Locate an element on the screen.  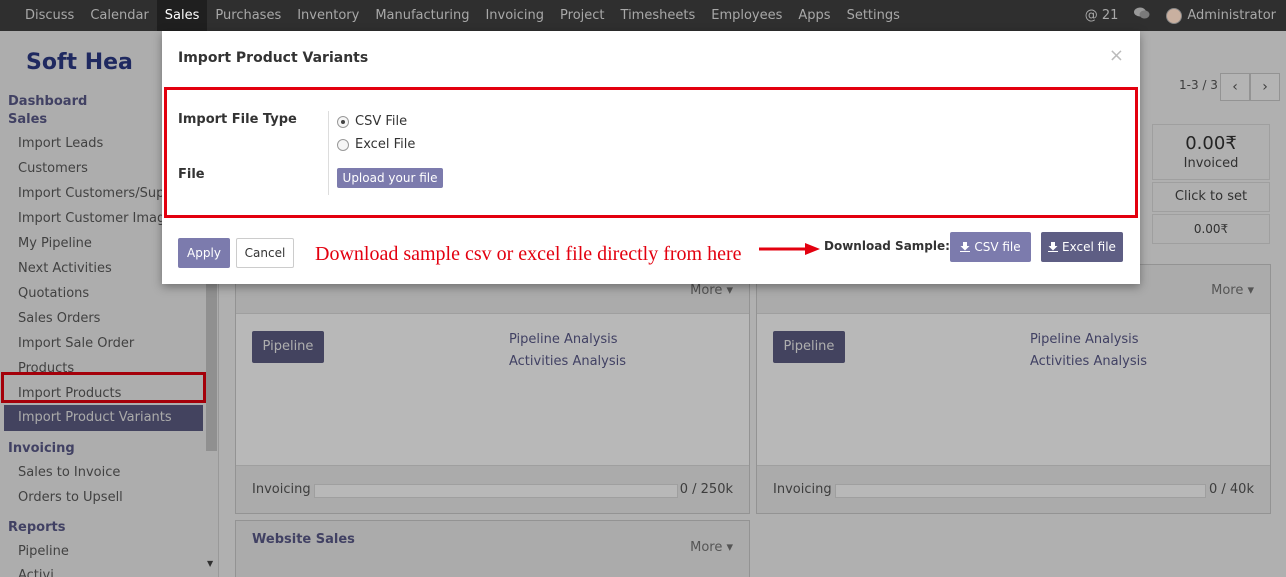
menu-purchases: Purchases is located at coordinates (248, 15).